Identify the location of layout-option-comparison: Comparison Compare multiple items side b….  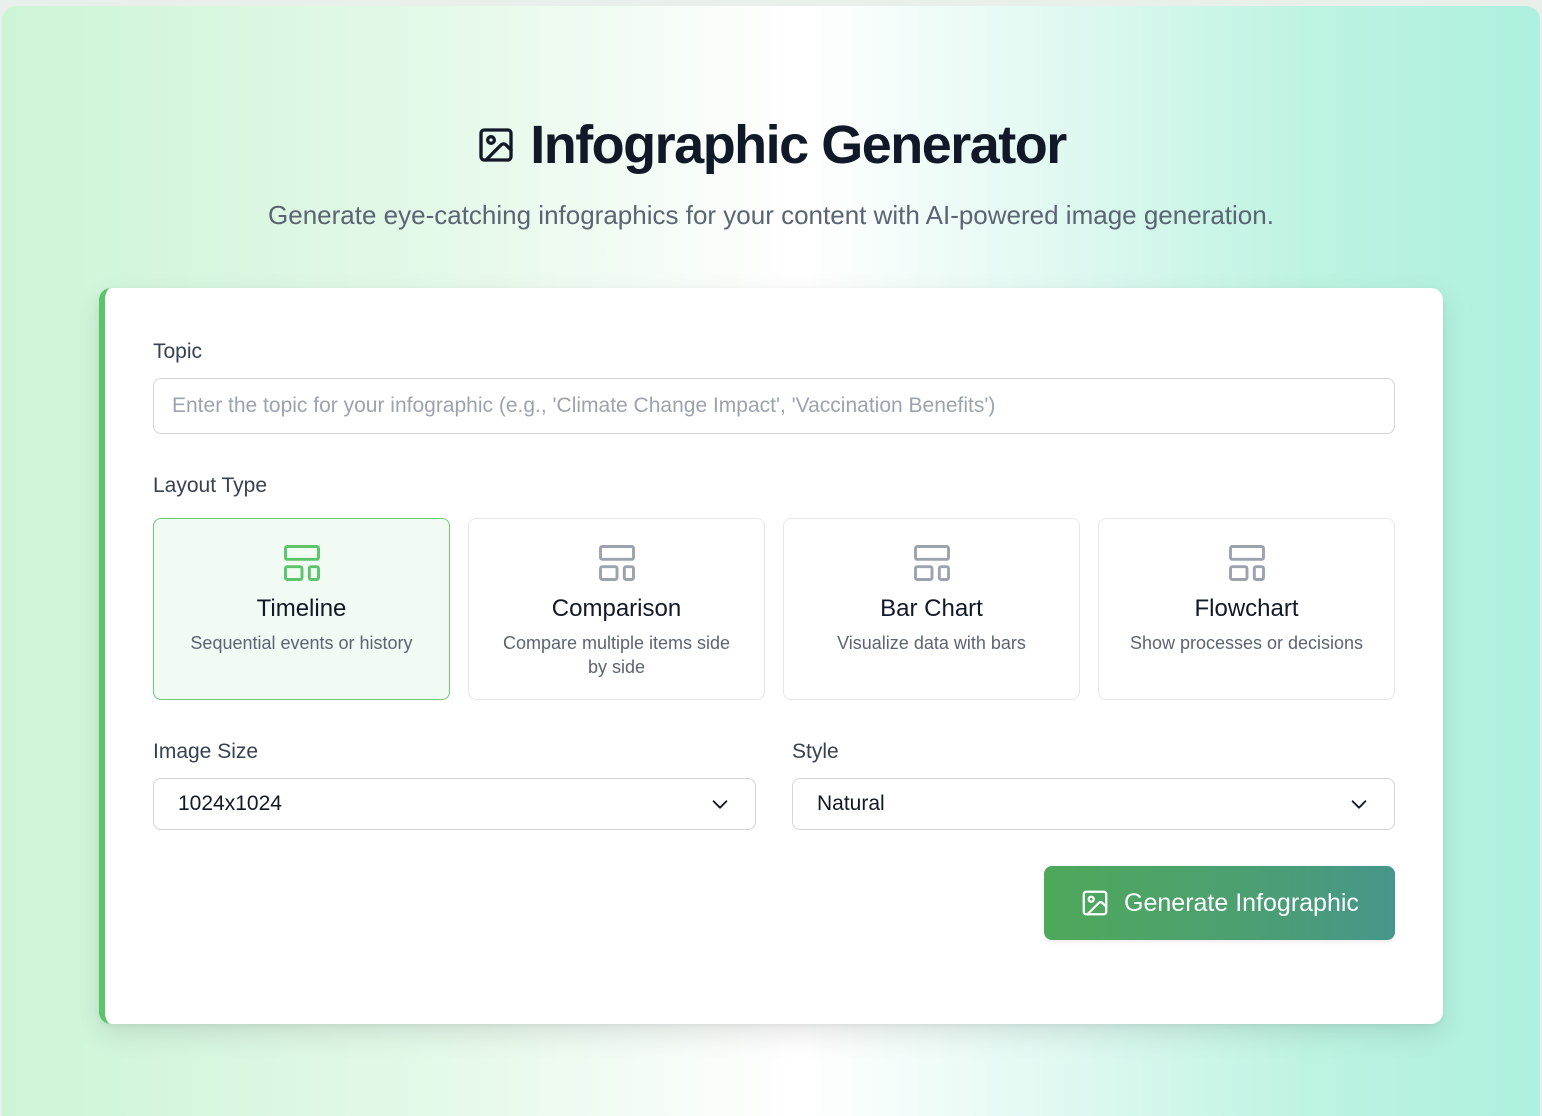
(616, 609).